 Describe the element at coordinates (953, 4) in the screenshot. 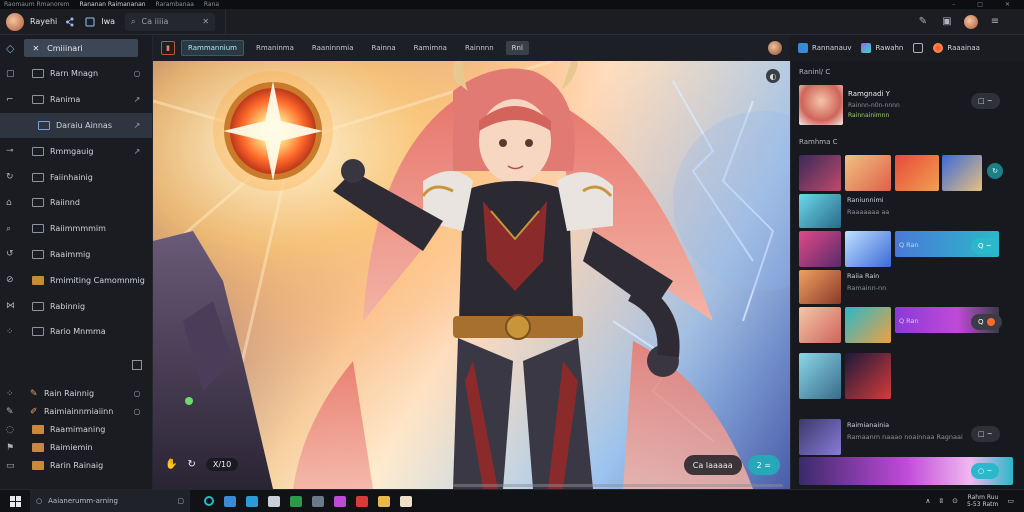

I see `minimize-button: –` at that location.